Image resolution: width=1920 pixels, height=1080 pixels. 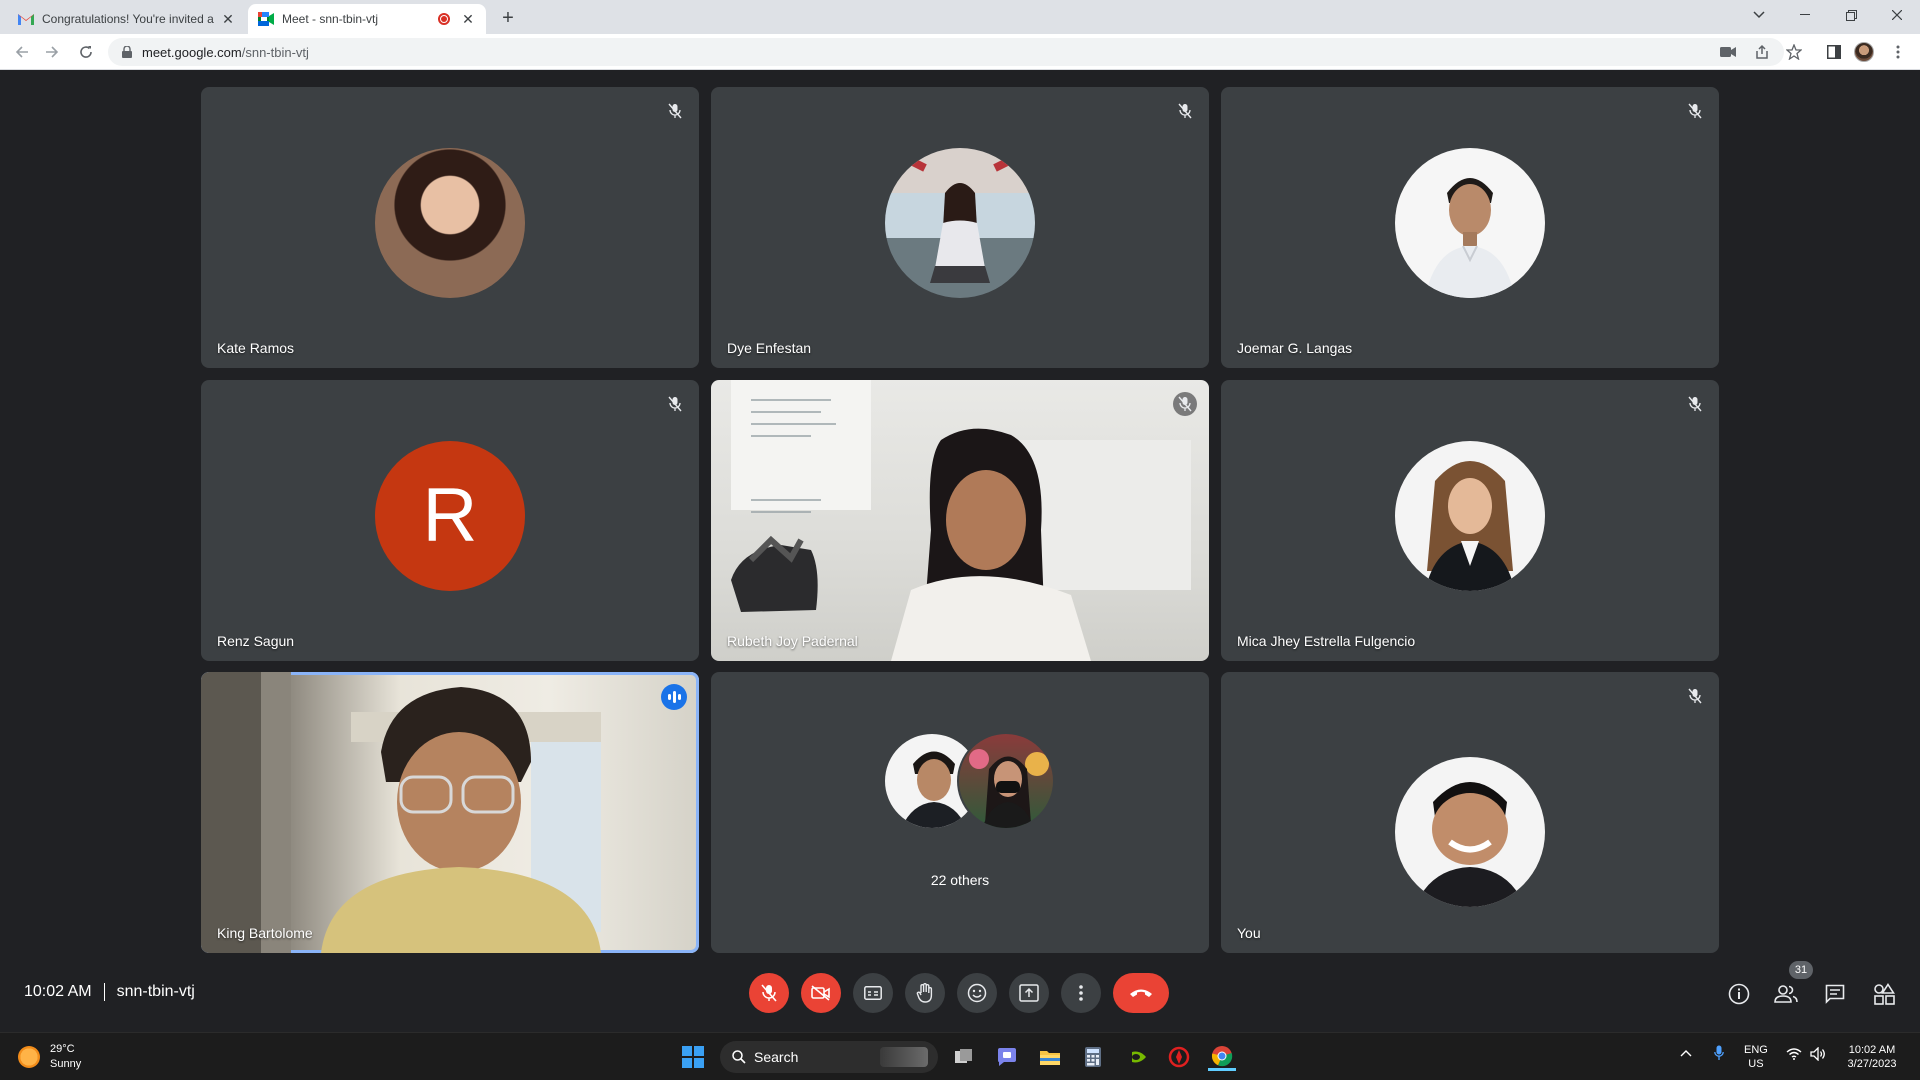 I want to click on chat-icon, so click(x=1835, y=994).